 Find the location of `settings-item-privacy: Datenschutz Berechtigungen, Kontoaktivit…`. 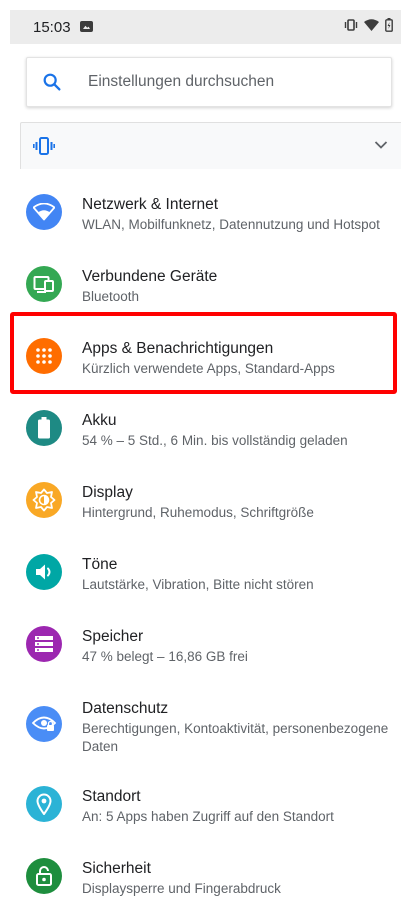

settings-item-privacy: Datenschutz Berechtigungen, Kontoaktivit… is located at coordinates (200, 724).